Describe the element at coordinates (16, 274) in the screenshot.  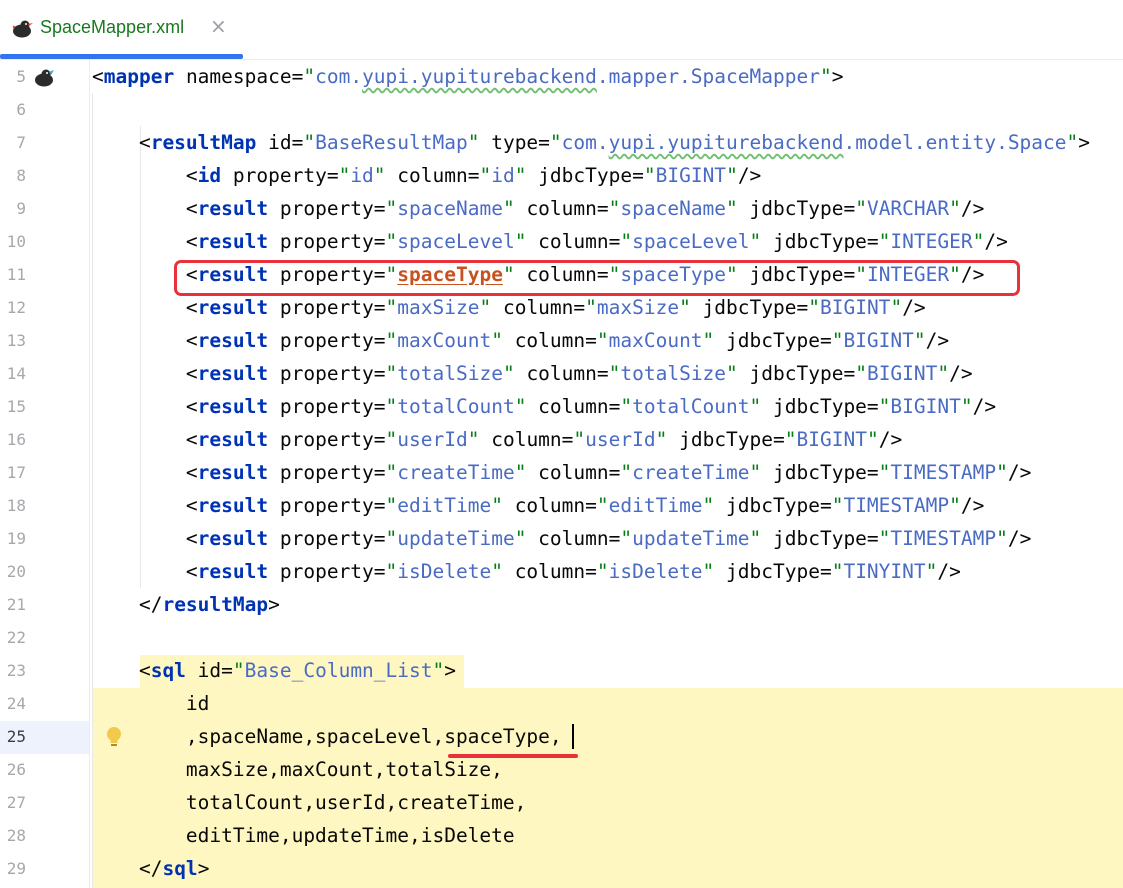
I see `line-number: 11` at that location.